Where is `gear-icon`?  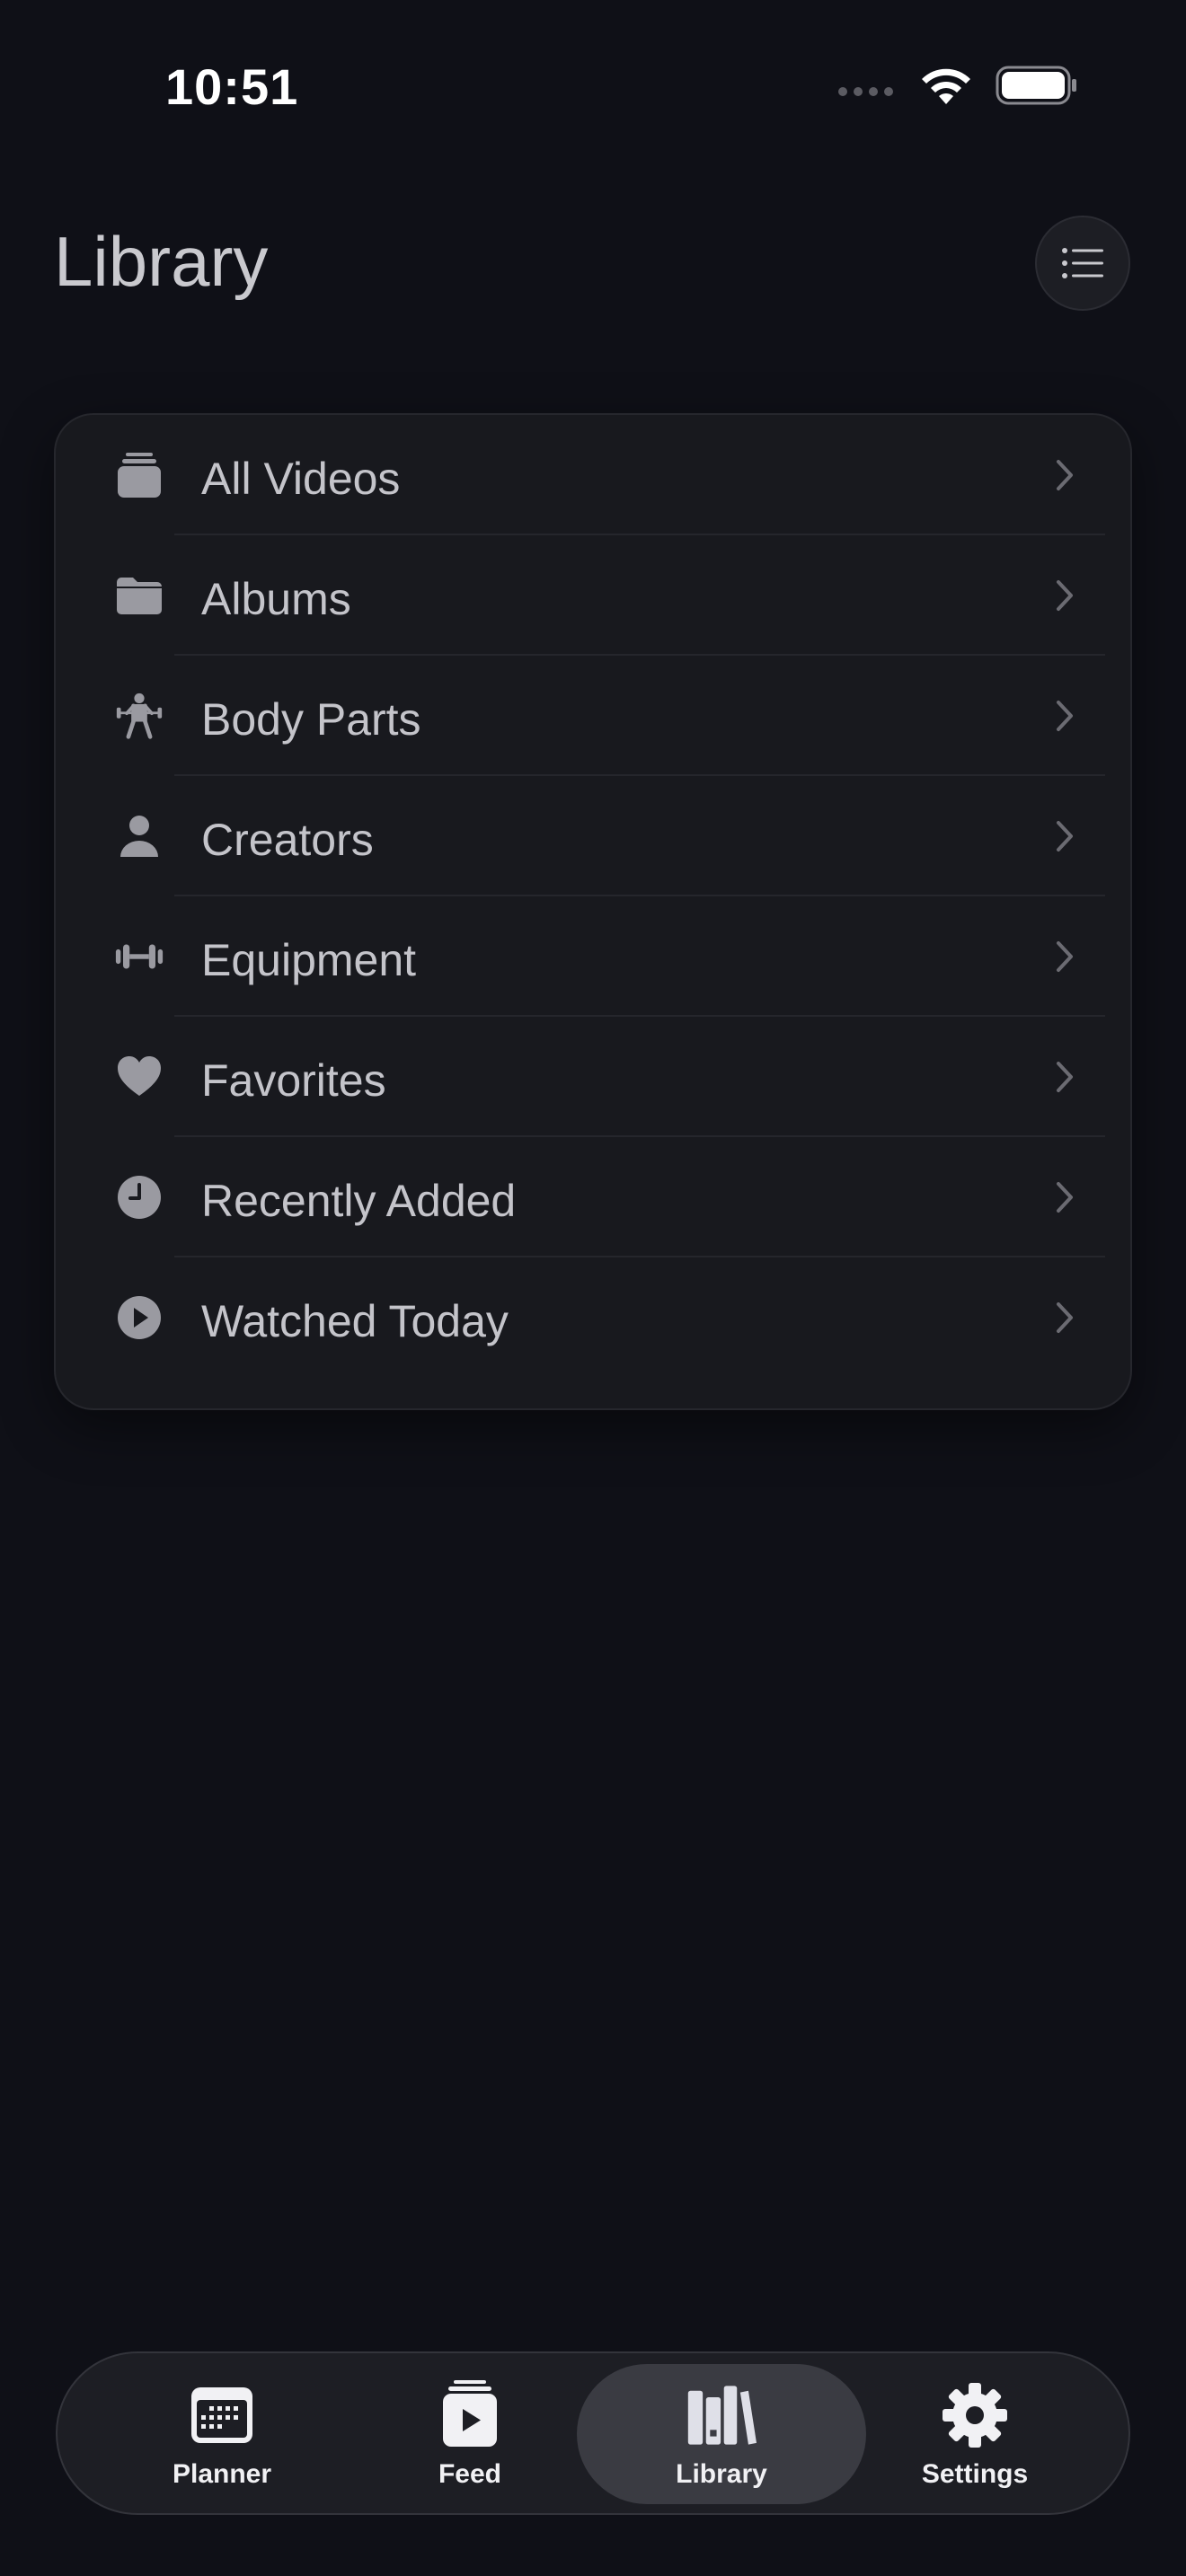 gear-icon is located at coordinates (975, 2415).